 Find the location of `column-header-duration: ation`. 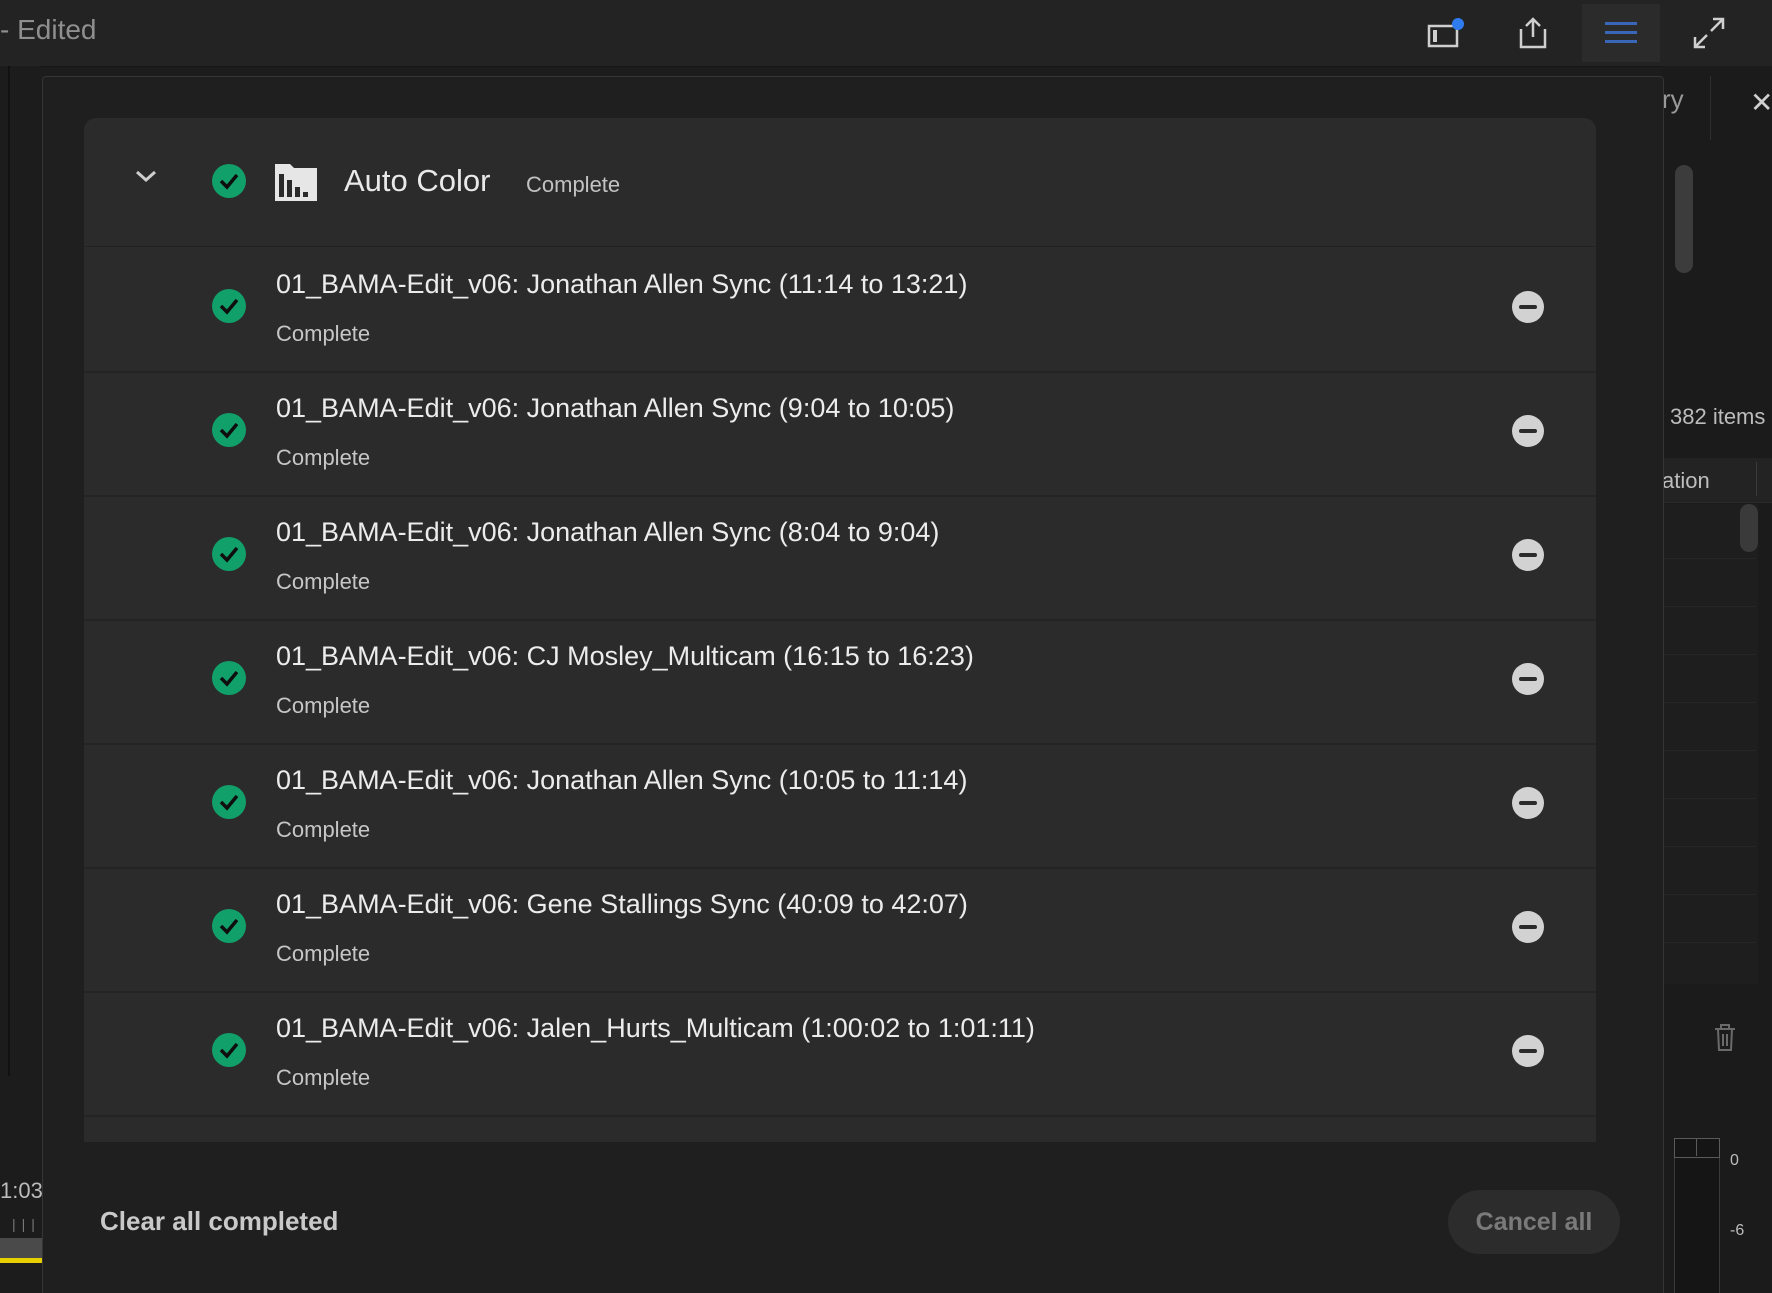

column-header-duration: ation is located at coordinates (1686, 481).